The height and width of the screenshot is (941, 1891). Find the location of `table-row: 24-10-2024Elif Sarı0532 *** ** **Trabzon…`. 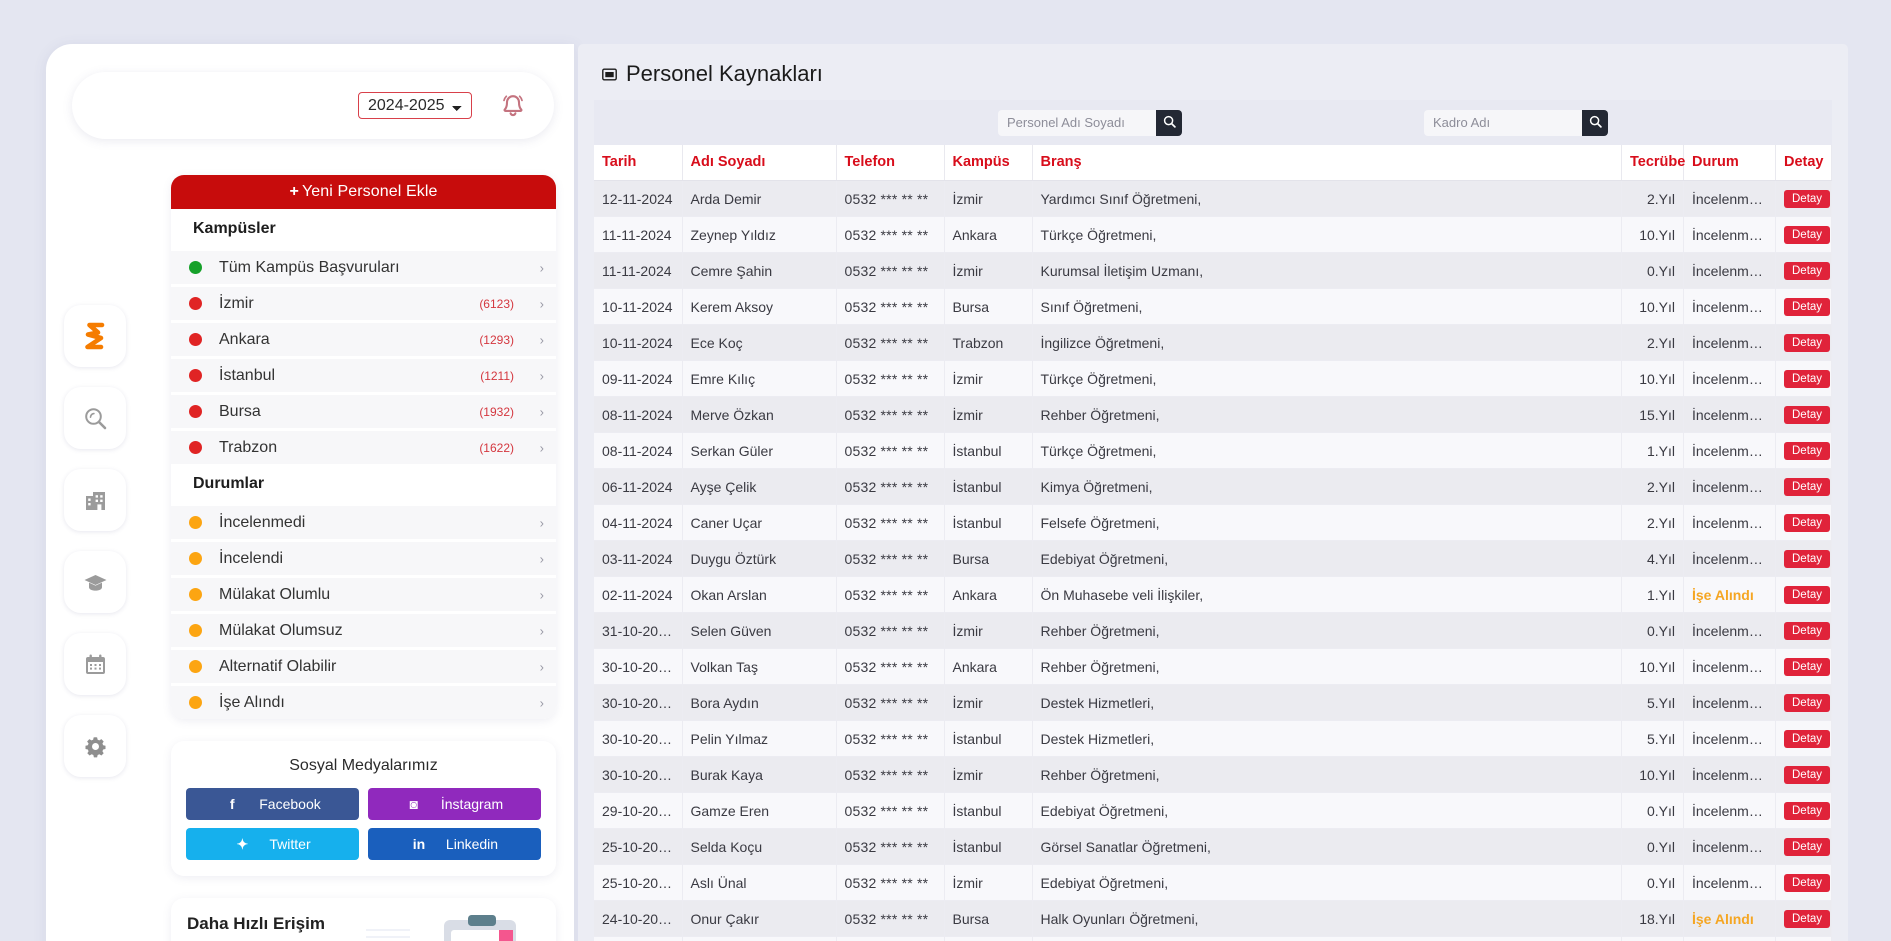

table-row: 24-10-2024Elif Sarı0532 *** ** **Trabzon… is located at coordinates (1213, 938).